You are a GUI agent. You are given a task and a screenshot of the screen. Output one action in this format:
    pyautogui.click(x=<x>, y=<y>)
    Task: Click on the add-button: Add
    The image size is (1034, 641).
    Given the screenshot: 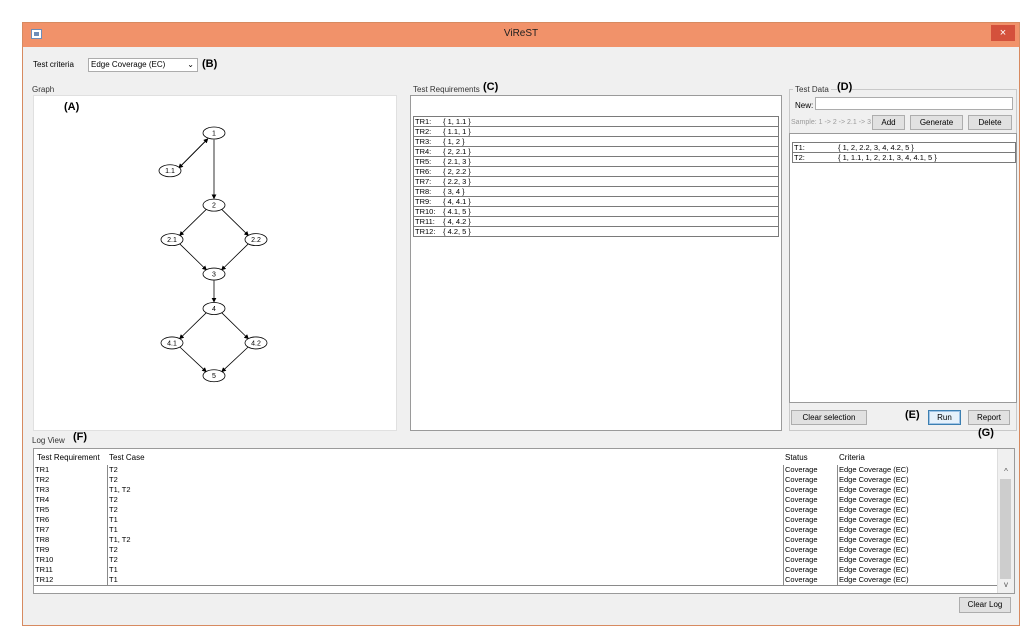 What is the action you would take?
    pyautogui.click(x=888, y=122)
    